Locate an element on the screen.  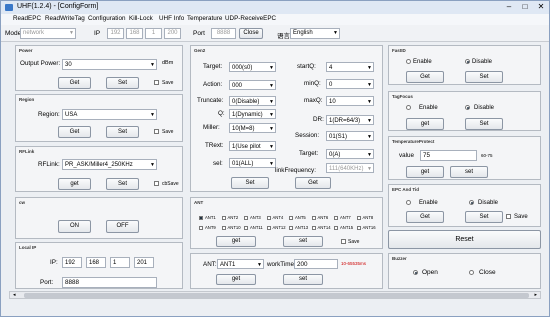
fastid-get-button: Get is located at coordinates (425, 77).